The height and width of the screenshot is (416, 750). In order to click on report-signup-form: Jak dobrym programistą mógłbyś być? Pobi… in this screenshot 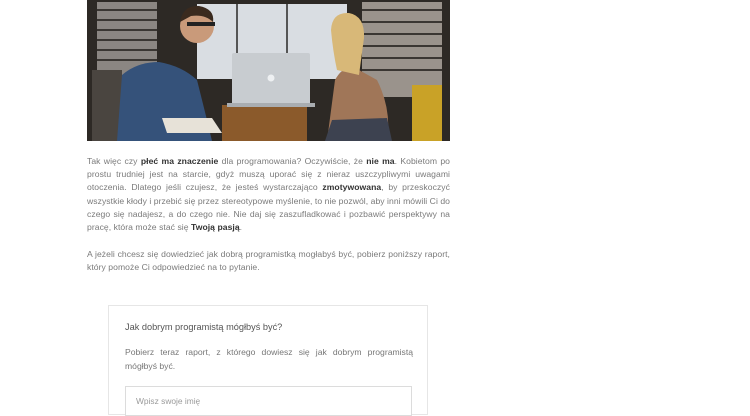, I will do `click(268, 360)`.